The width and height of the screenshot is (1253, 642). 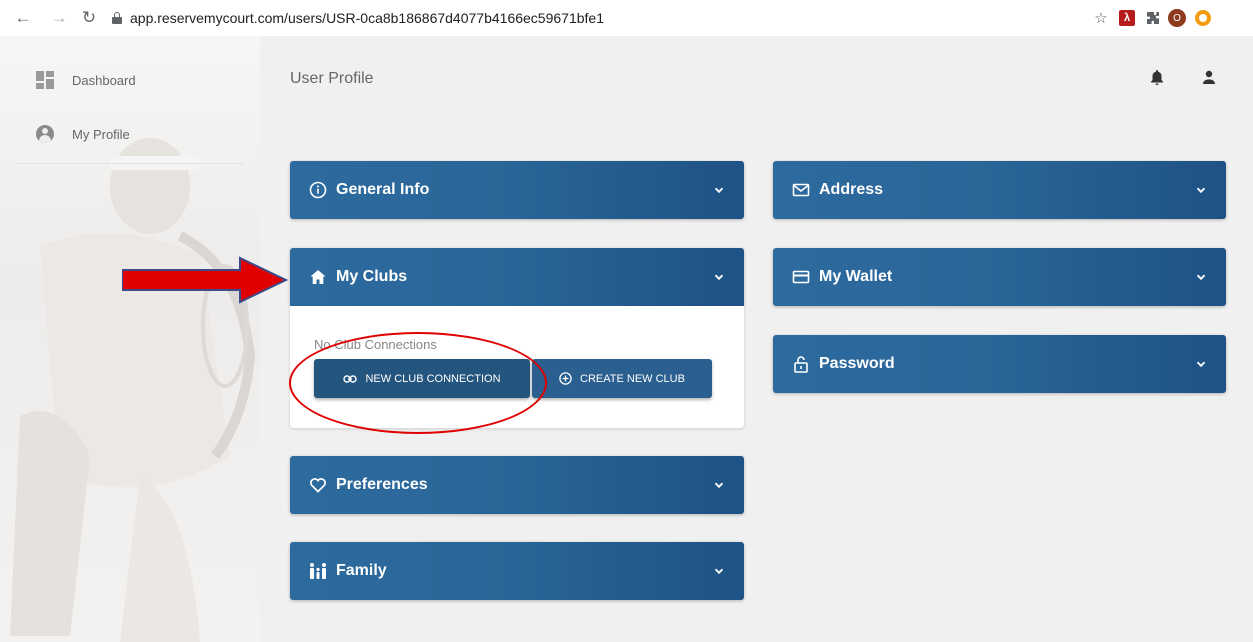 What do you see at coordinates (130, 163) in the screenshot?
I see `sidebar-divider` at bounding box center [130, 163].